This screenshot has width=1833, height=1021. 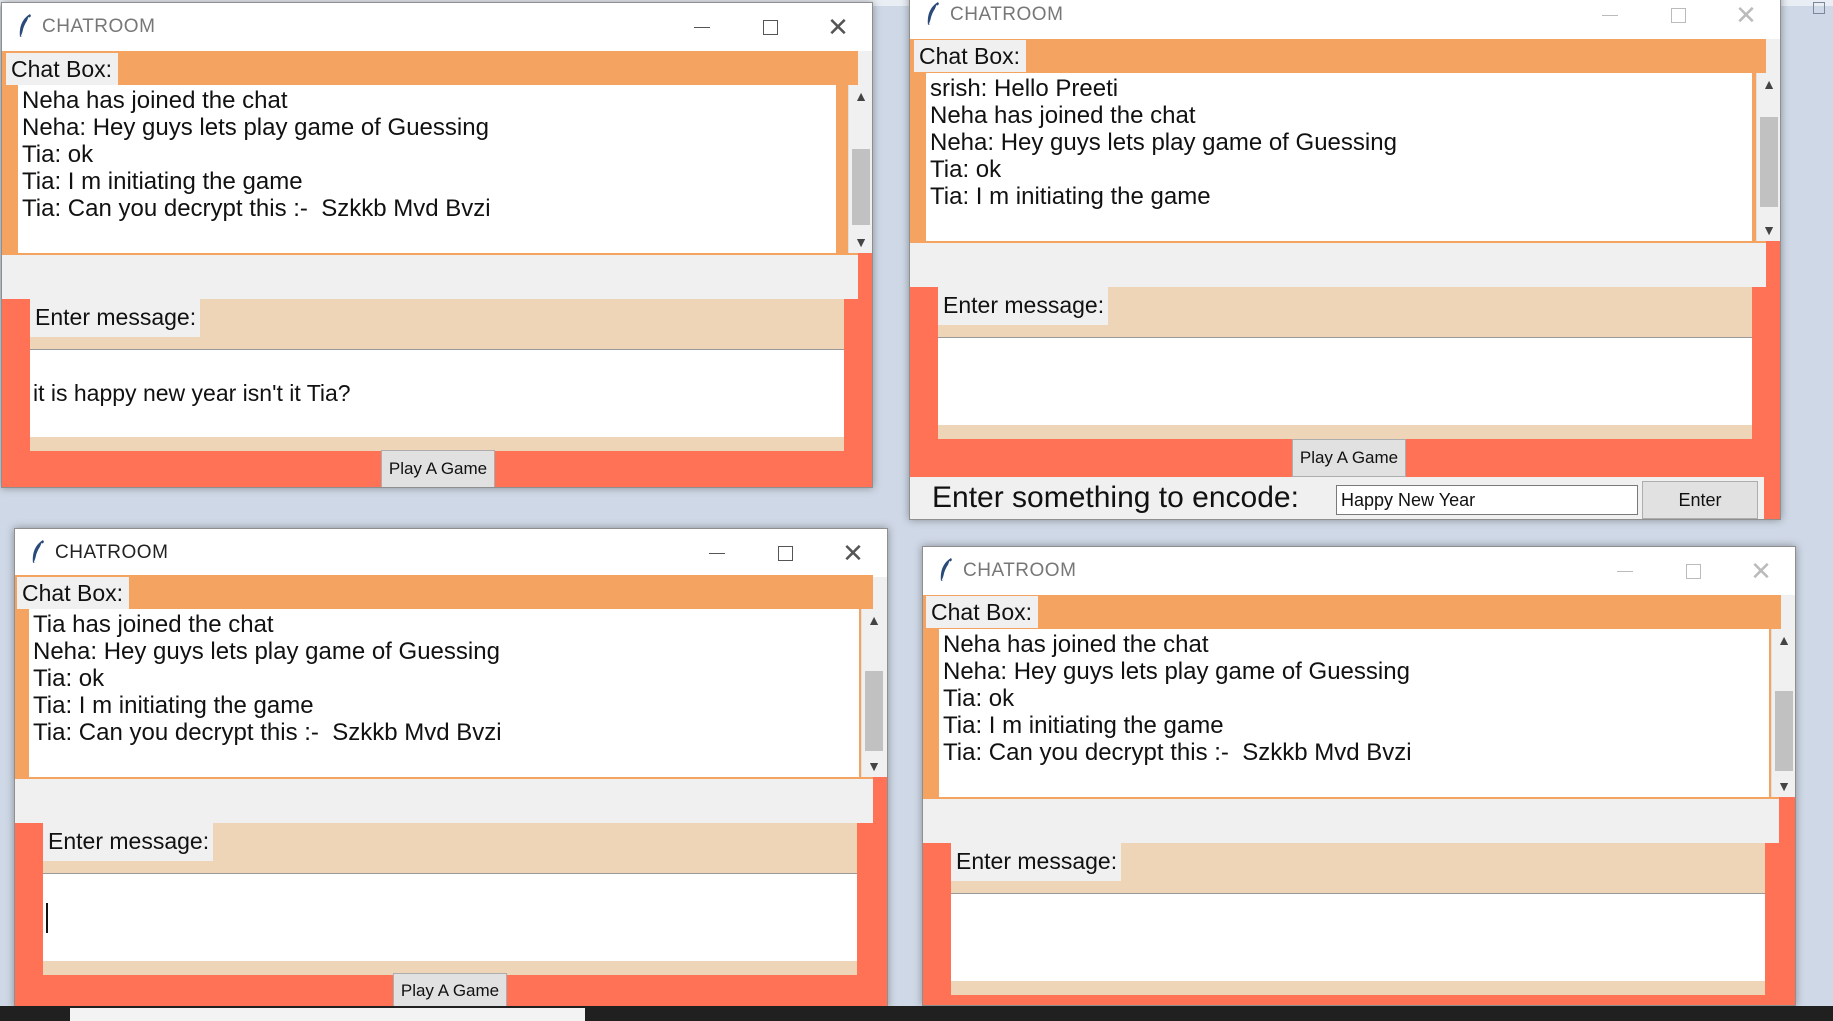 What do you see at coordinates (47, 917) in the screenshot?
I see `text-caret` at bounding box center [47, 917].